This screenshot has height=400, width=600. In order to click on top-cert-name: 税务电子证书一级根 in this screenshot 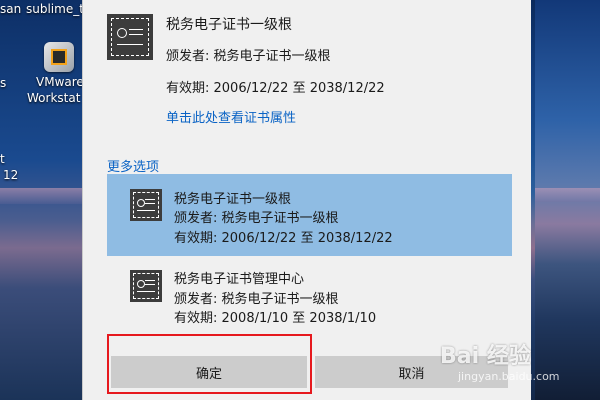, I will do `click(229, 25)`.